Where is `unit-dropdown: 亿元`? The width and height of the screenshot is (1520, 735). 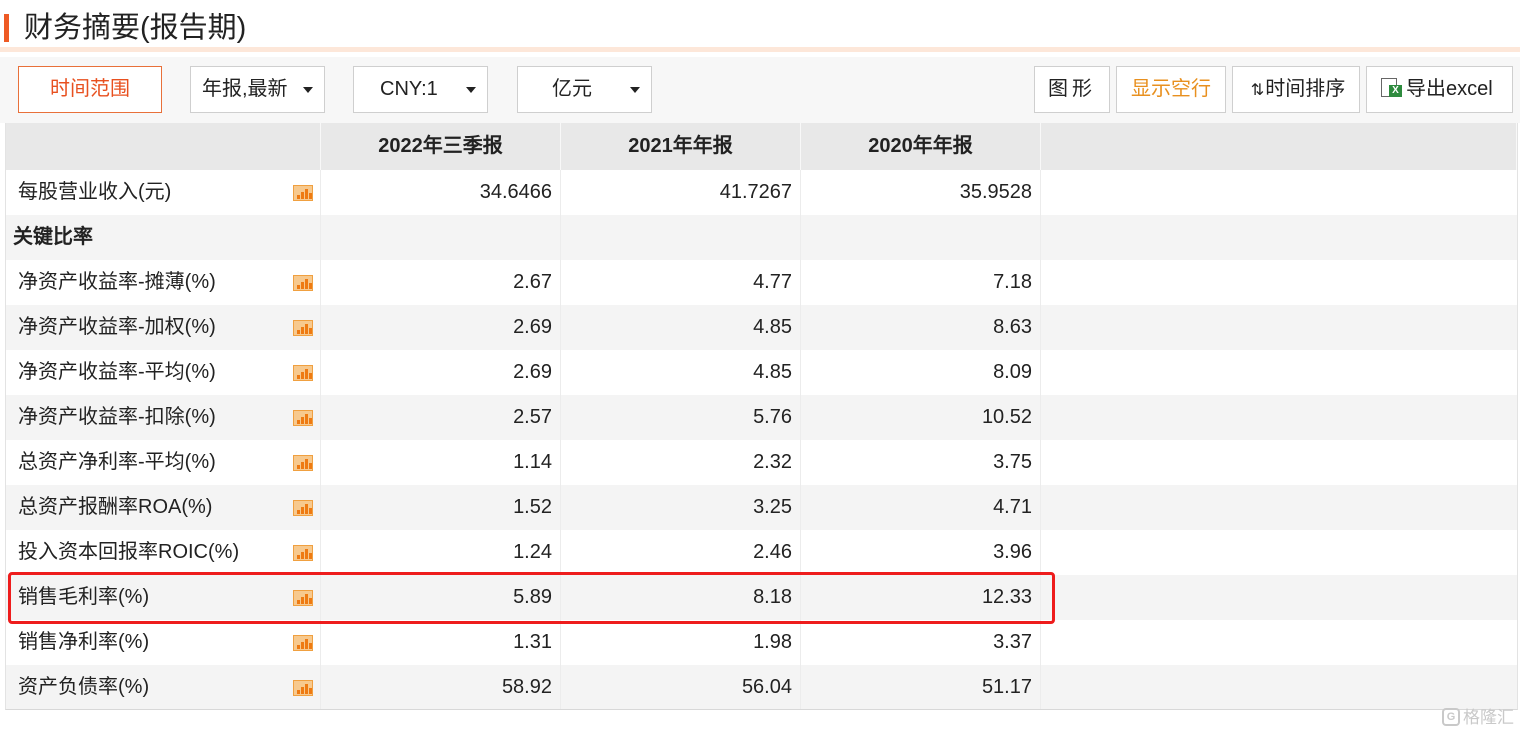 unit-dropdown: 亿元 is located at coordinates (584, 89).